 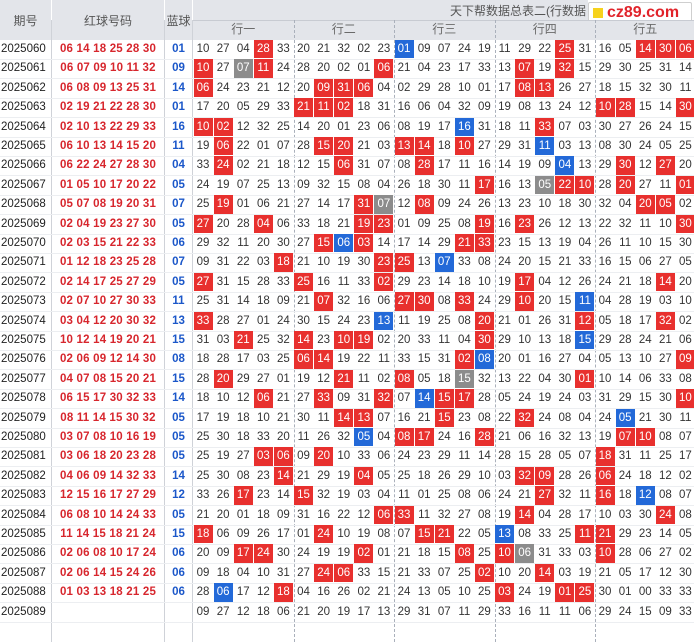 What do you see at coordinates (108, 223) in the screenshot?
I see `red-ball-numbers: 02 04 19 23 27 30` at bounding box center [108, 223].